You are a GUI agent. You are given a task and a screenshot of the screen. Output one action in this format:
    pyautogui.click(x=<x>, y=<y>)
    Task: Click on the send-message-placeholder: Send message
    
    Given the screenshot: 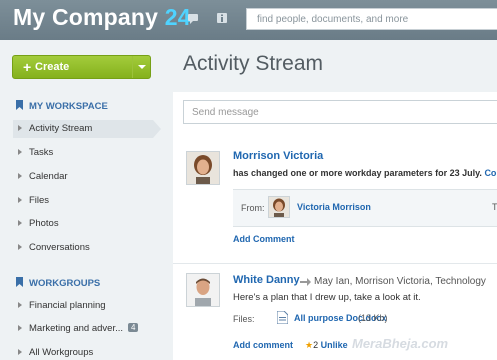 What is the action you would take?
    pyautogui.click(x=225, y=112)
    